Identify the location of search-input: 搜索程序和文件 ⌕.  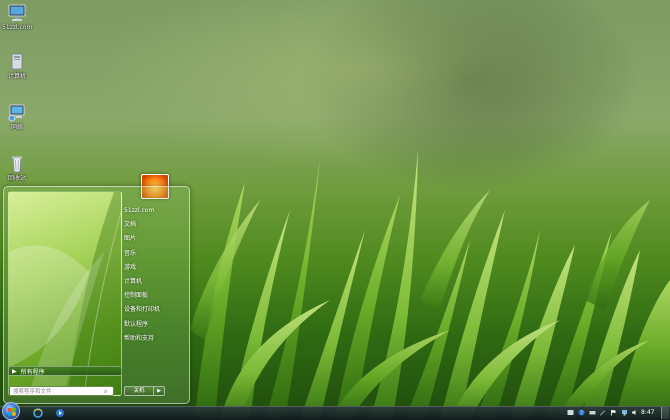
(61, 391).